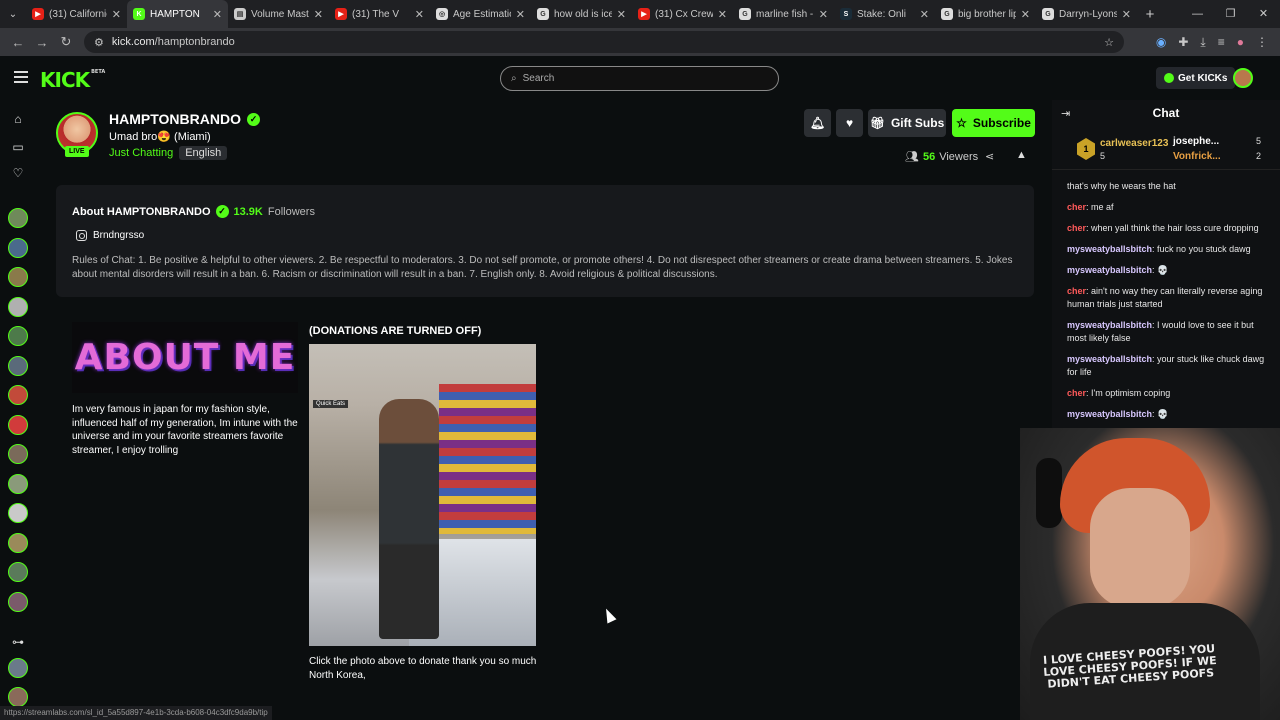  Describe the element at coordinates (73, 80) in the screenshot. I see `kick-logo: KICK BETA` at that location.